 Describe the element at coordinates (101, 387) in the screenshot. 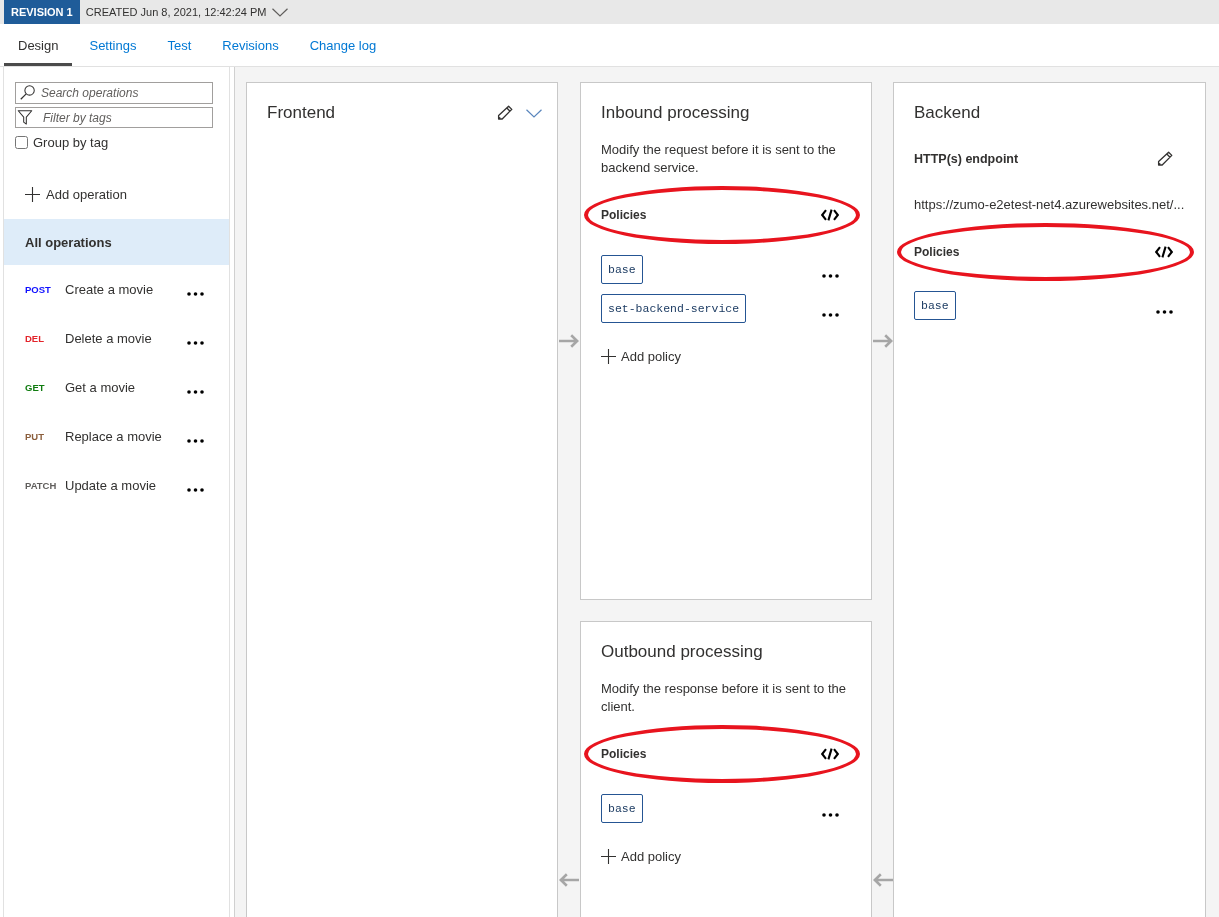

I see `operation-name: Get a movie` at that location.